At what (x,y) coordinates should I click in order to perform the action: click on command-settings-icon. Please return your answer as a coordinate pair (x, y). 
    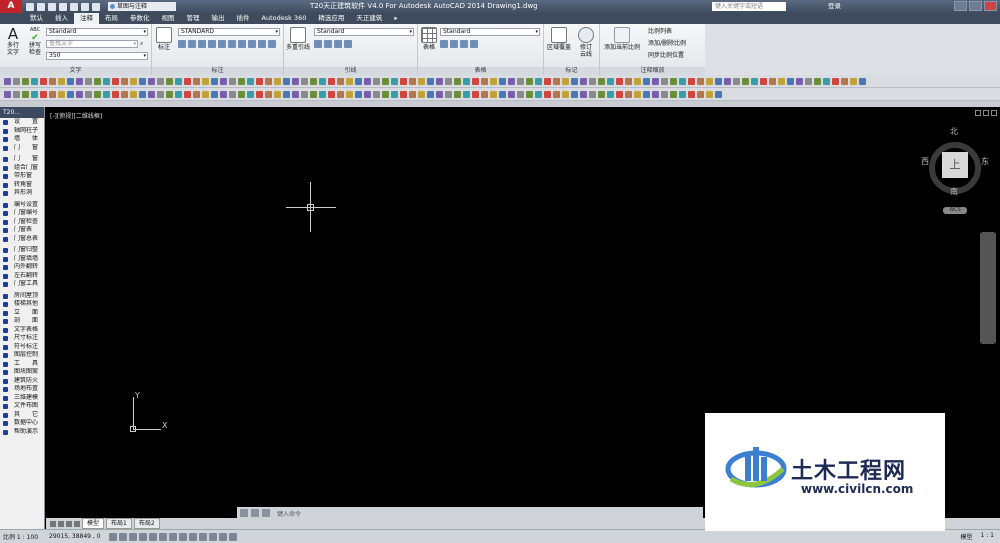
    Looking at the image, I should click on (255, 513).